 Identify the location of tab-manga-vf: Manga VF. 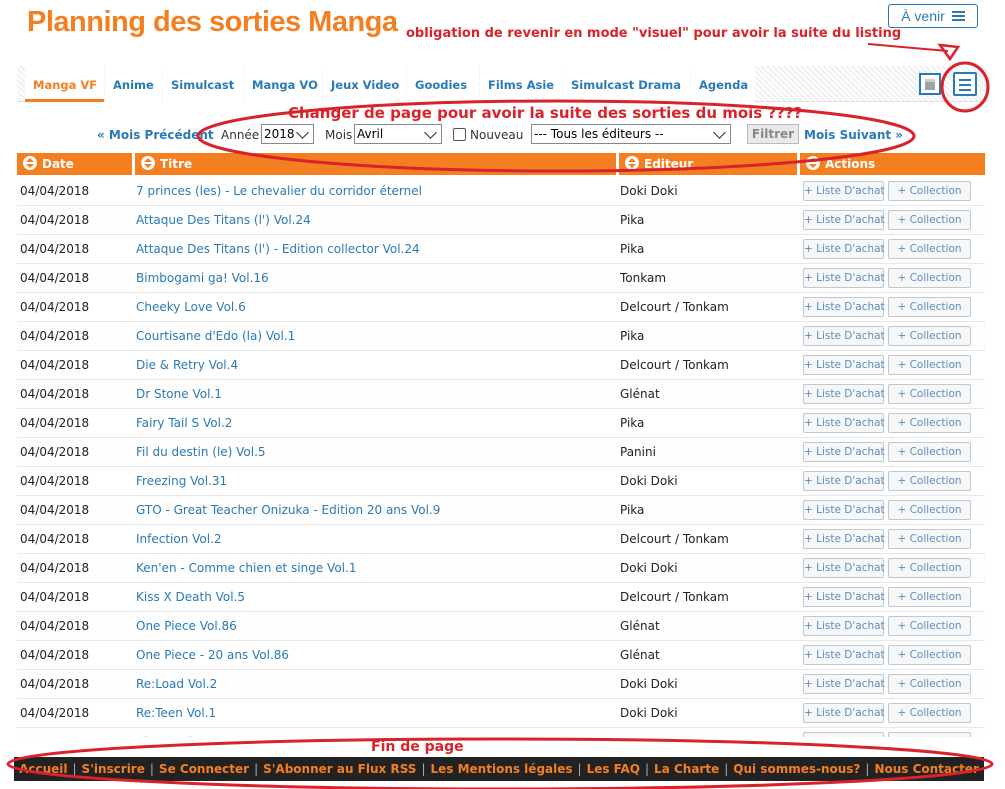
(64, 84).